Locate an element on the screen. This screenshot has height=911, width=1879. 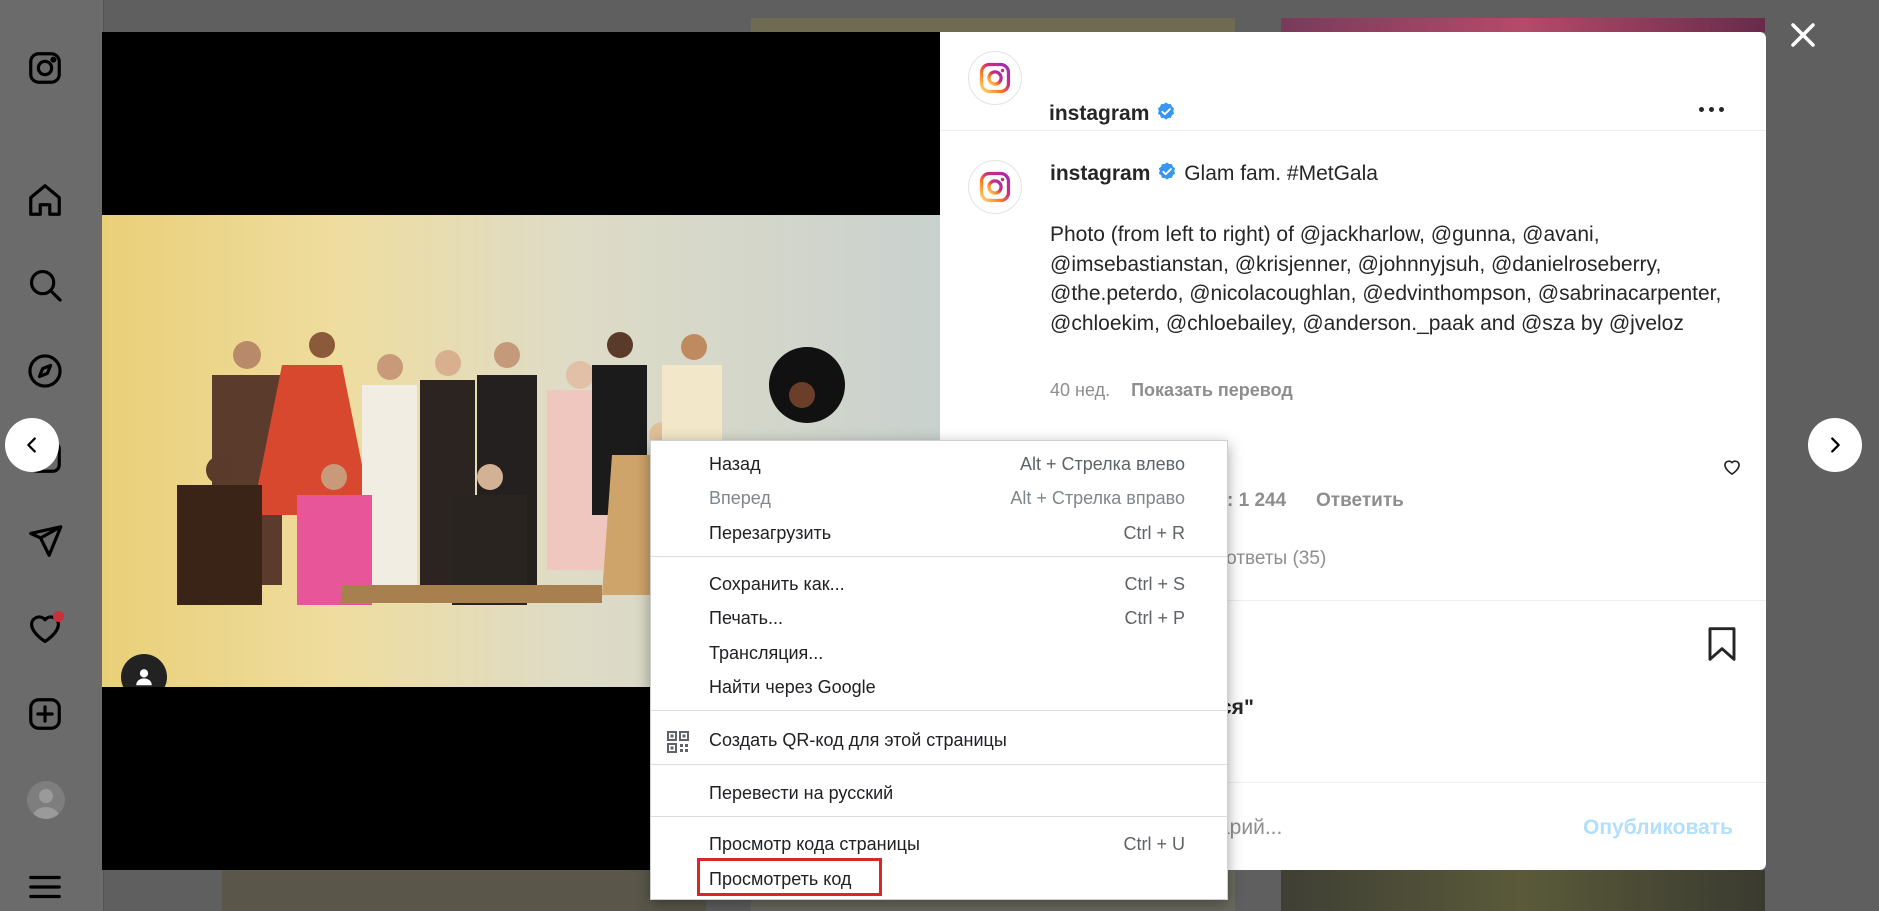
person-icon is located at coordinates (144, 677).